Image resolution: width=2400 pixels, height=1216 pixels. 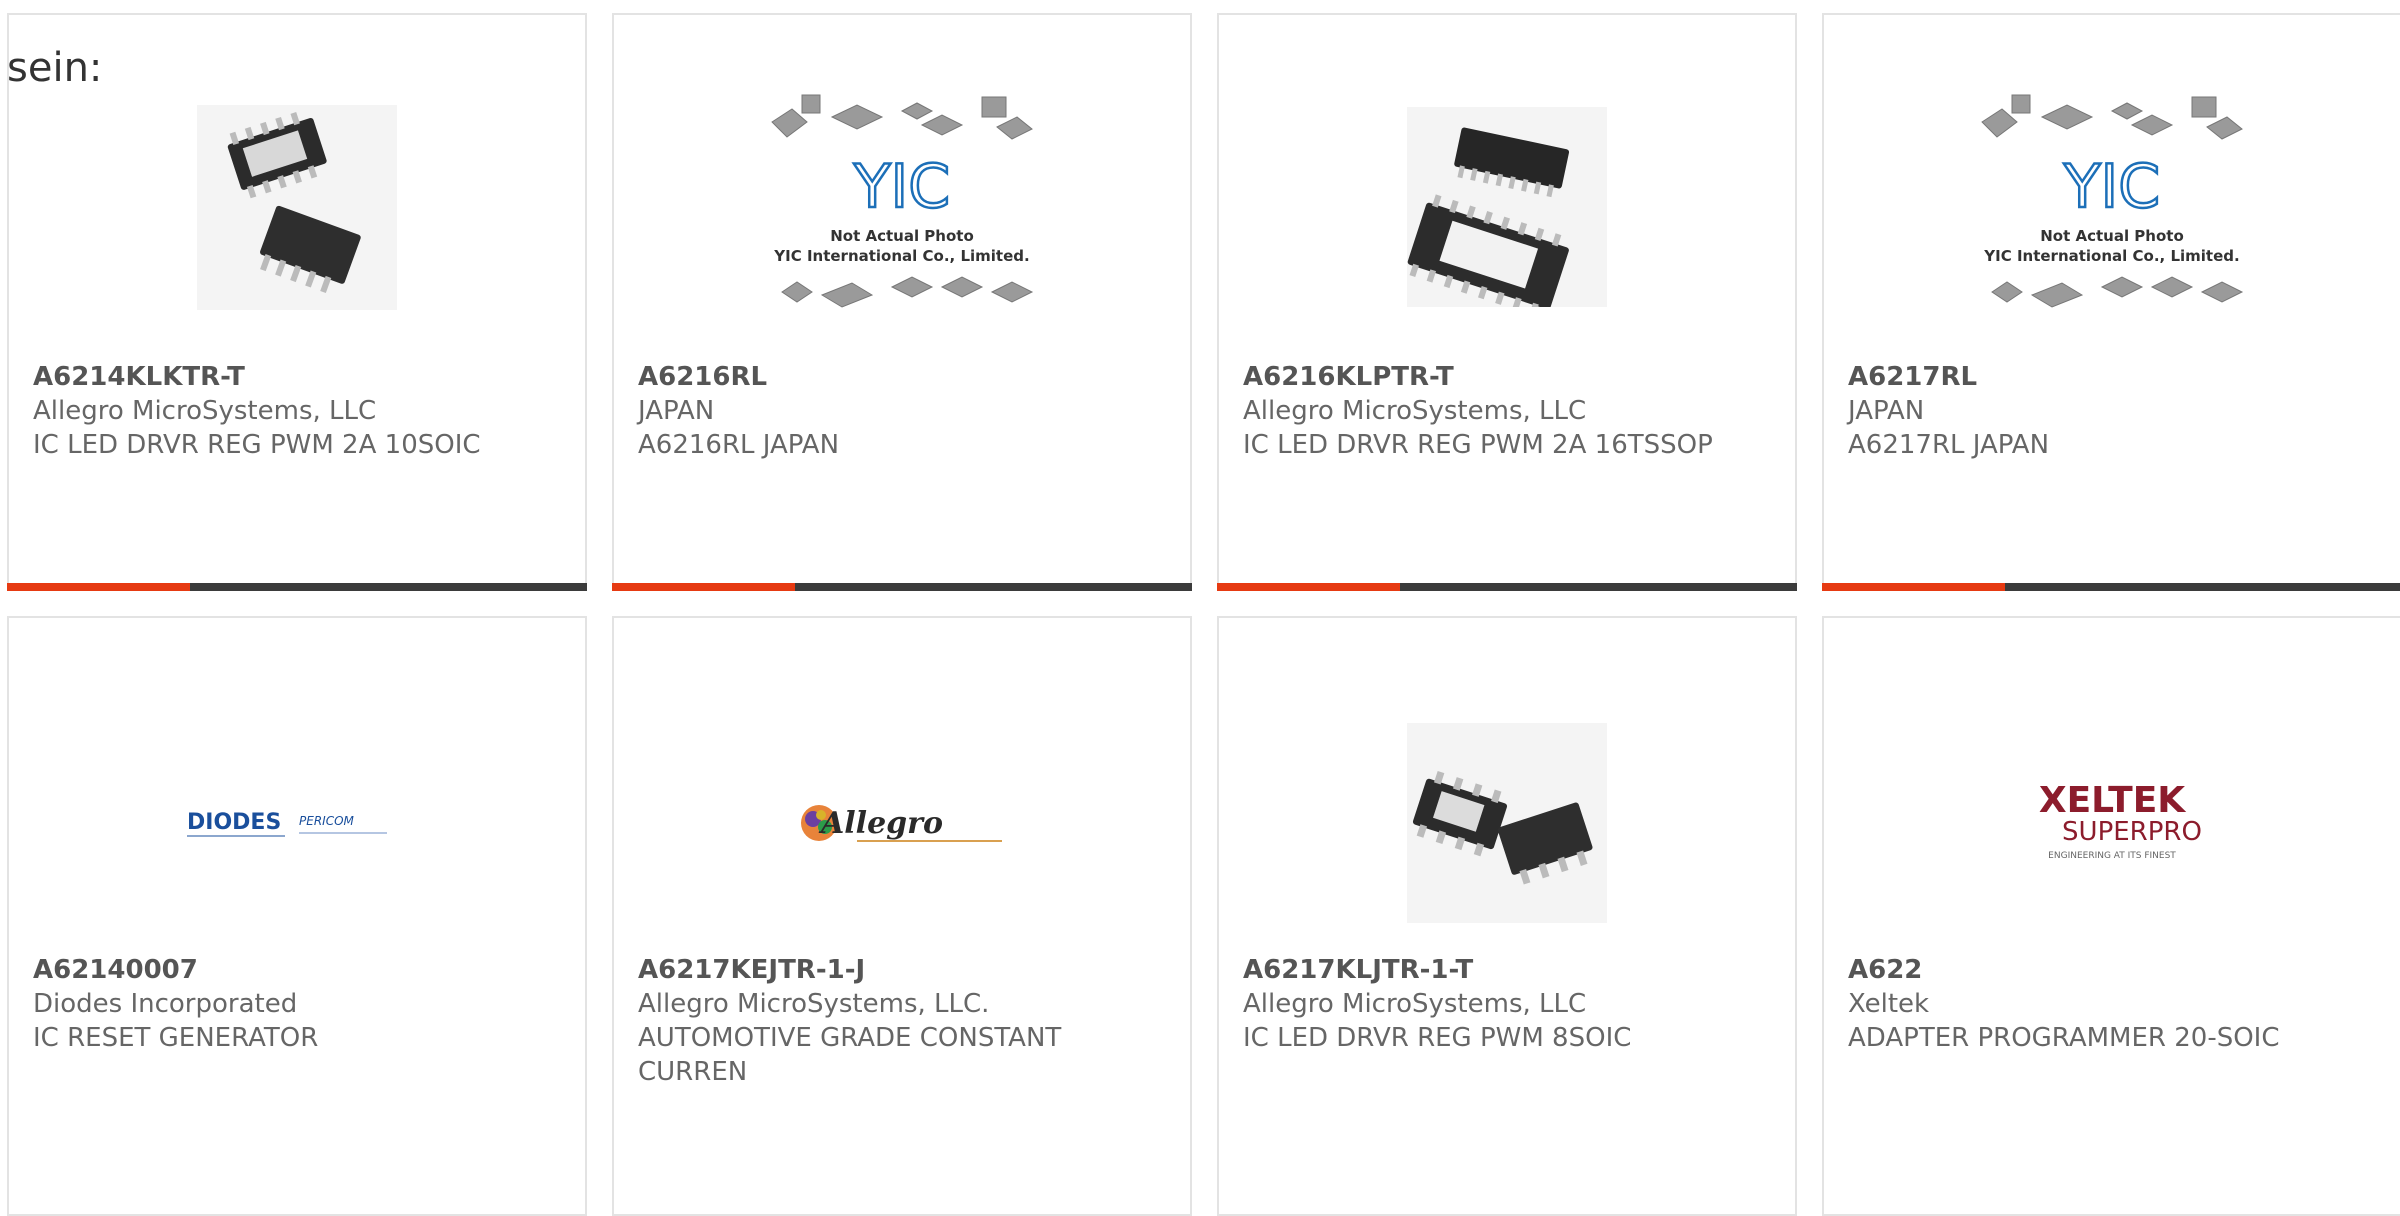 I want to click on part-number: A622, so click(x=2114, y=970).